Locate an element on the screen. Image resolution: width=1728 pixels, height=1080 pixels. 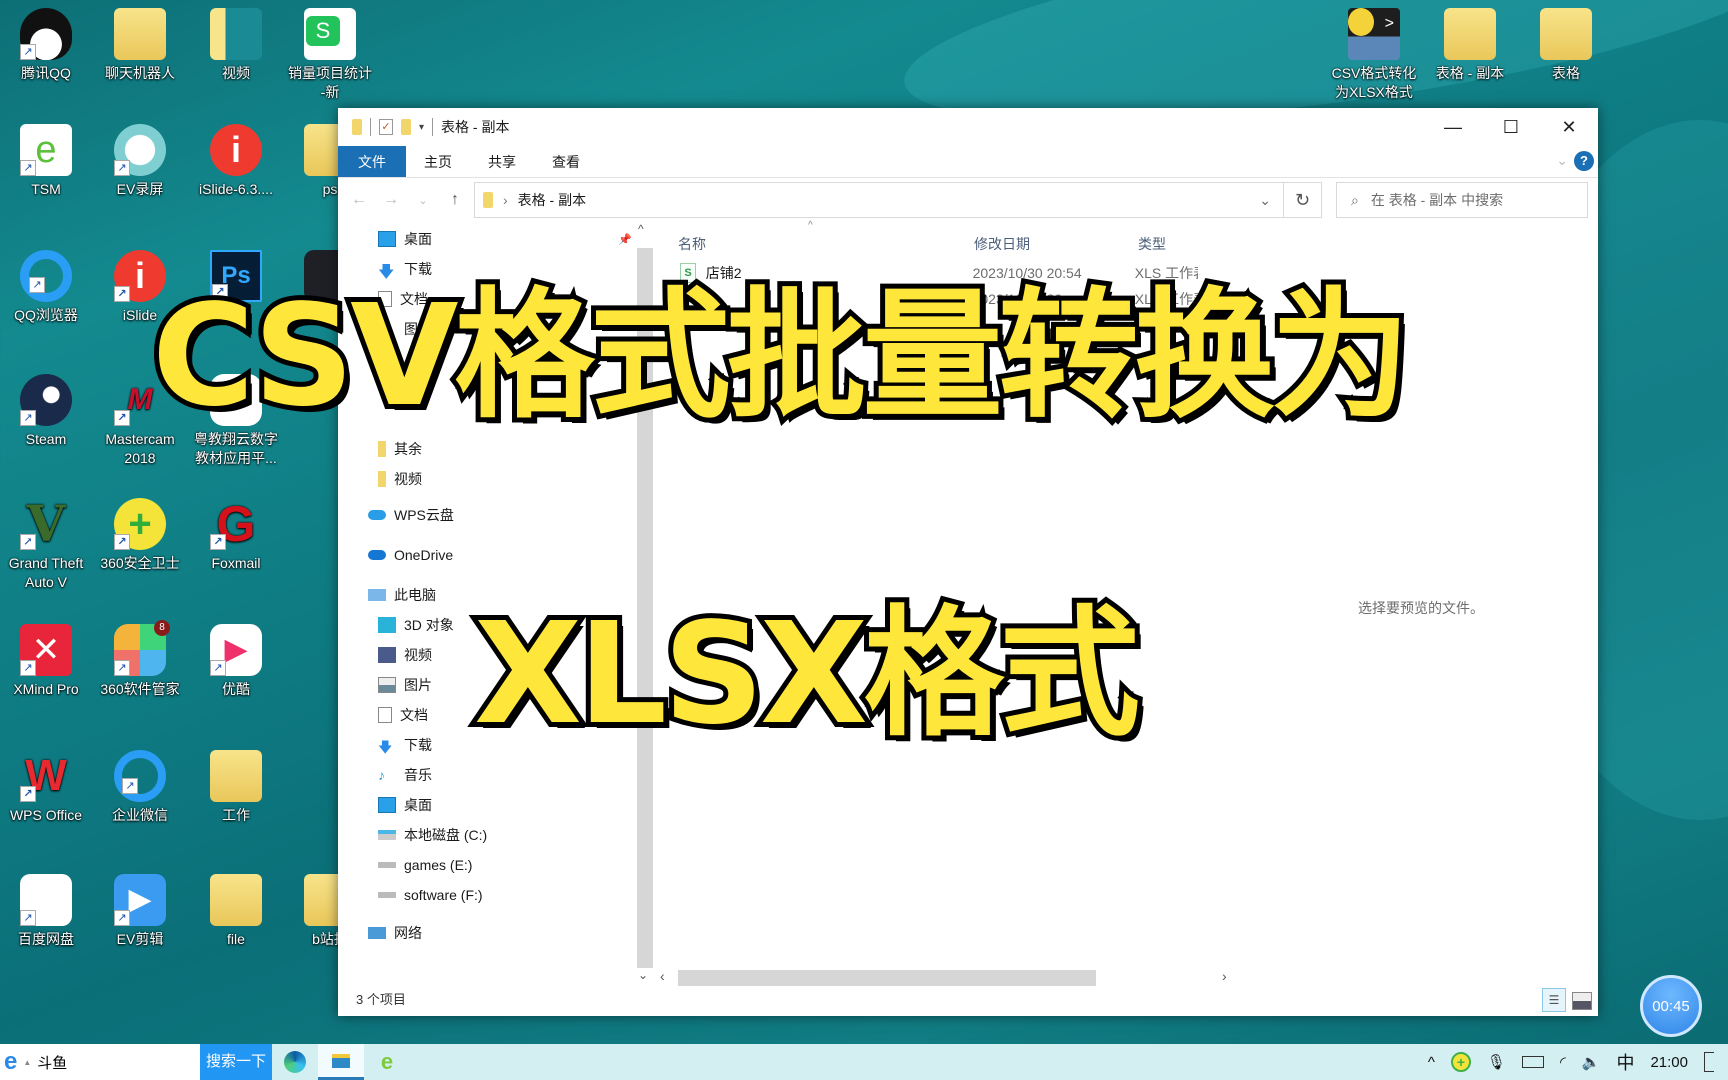
new-folder-icon is located at coordinates (406, 127).